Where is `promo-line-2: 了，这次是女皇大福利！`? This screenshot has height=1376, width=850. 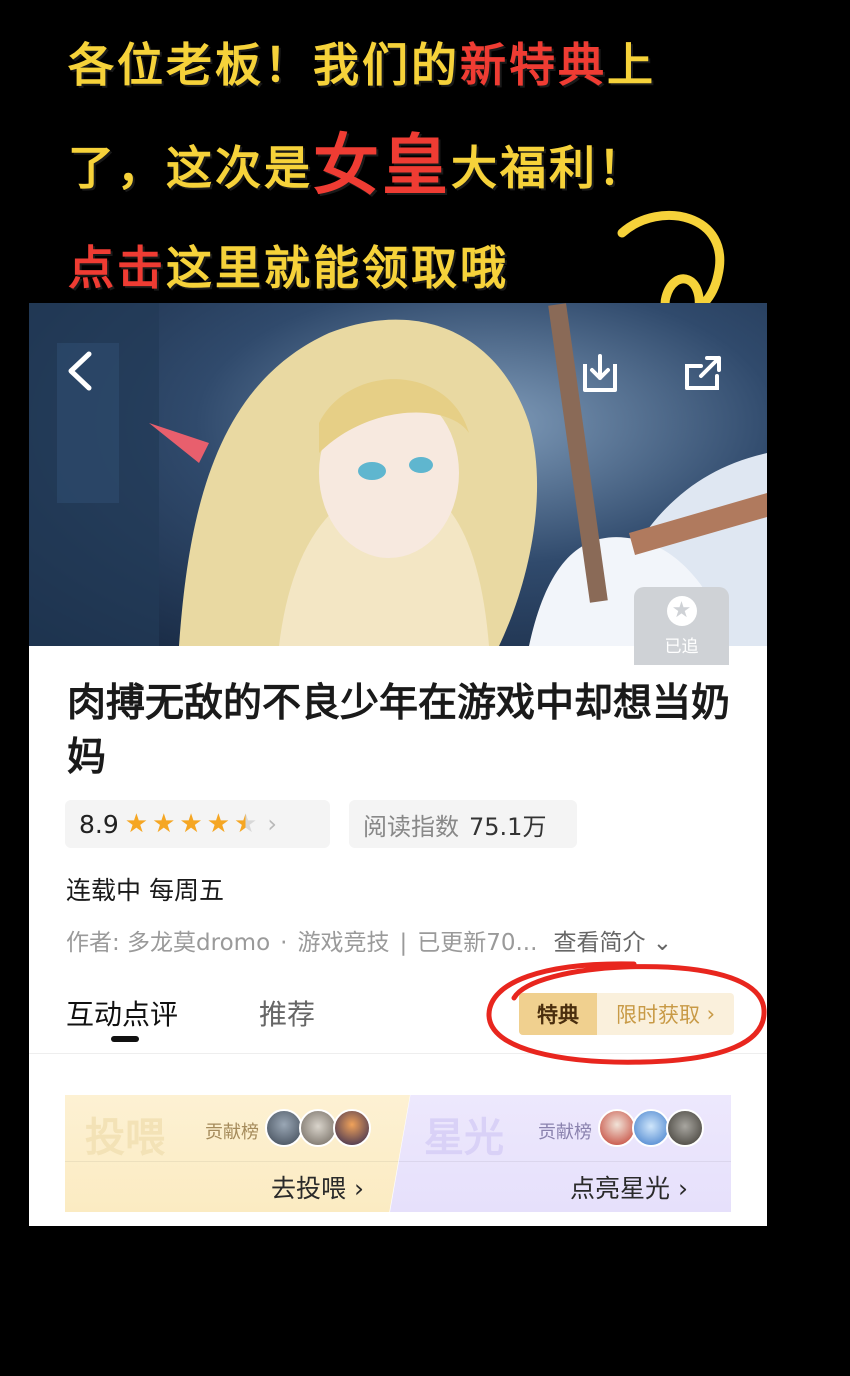
promo-line-2: 了，这次是女皇大福利！ is located at coordinates (428, 165).